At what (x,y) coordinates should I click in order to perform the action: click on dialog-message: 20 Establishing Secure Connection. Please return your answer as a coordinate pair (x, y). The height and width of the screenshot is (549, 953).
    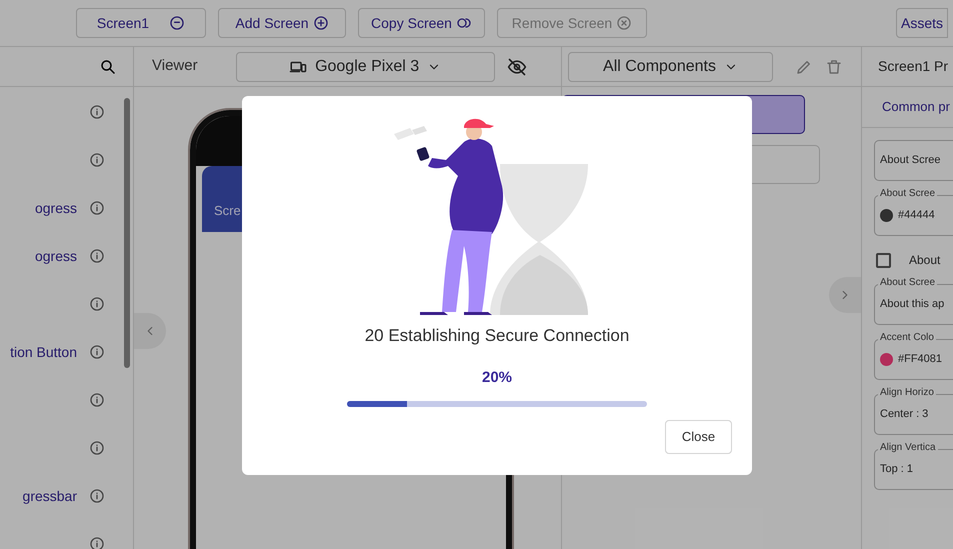
    Looking at the image, I should click on (497, 336).